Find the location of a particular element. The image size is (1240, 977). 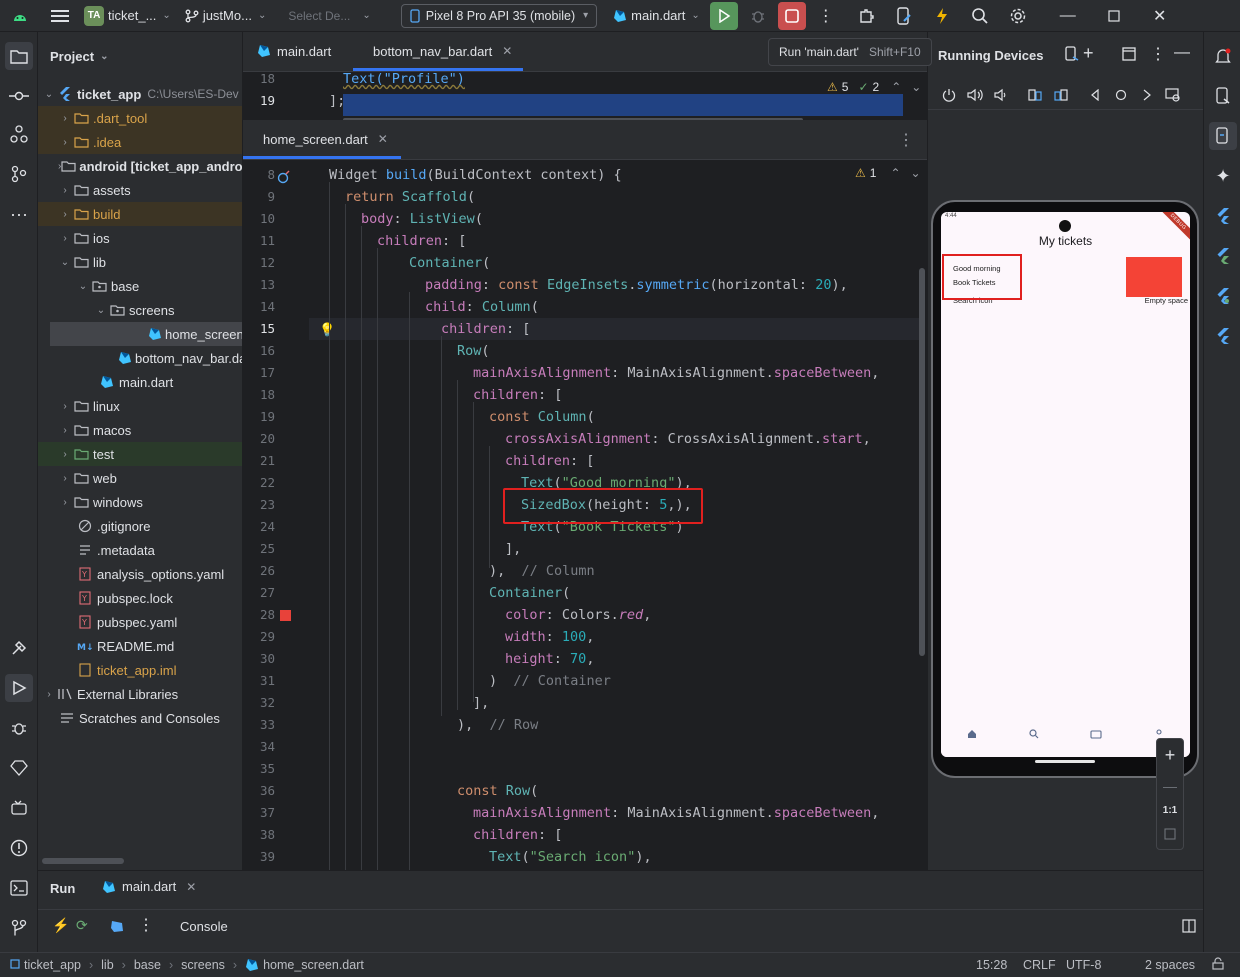

flutter-inspector-icon is located at coordinates (1223, 216).